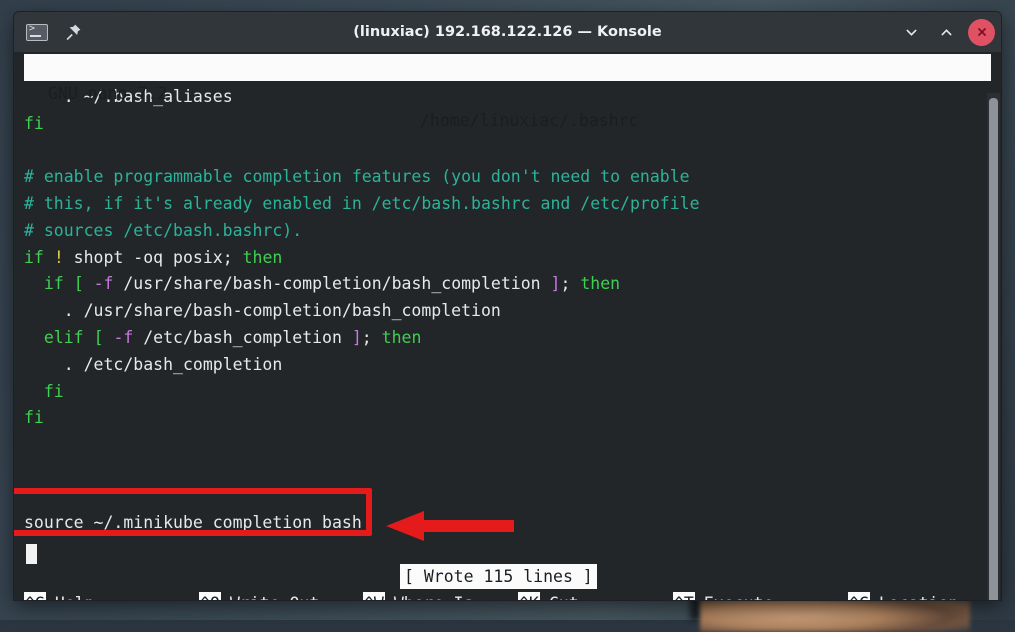 This screenshot has height=632, width=1015. I want to click on highlighted-source-line: source ~/.minikube_completion_bash, so click(193, 523).